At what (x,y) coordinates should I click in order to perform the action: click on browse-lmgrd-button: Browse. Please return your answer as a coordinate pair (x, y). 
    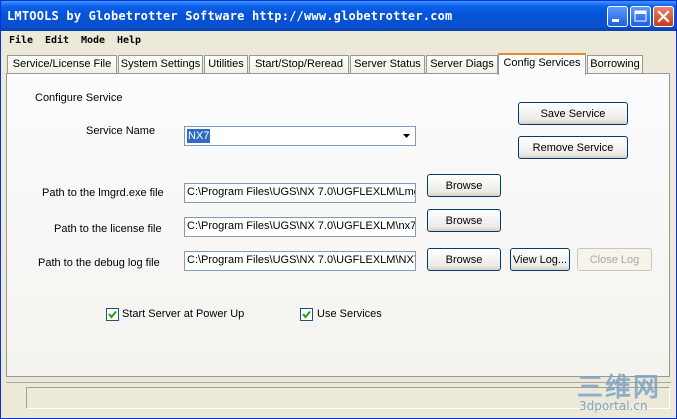
    Looking at the image, I should click on (464, 185).